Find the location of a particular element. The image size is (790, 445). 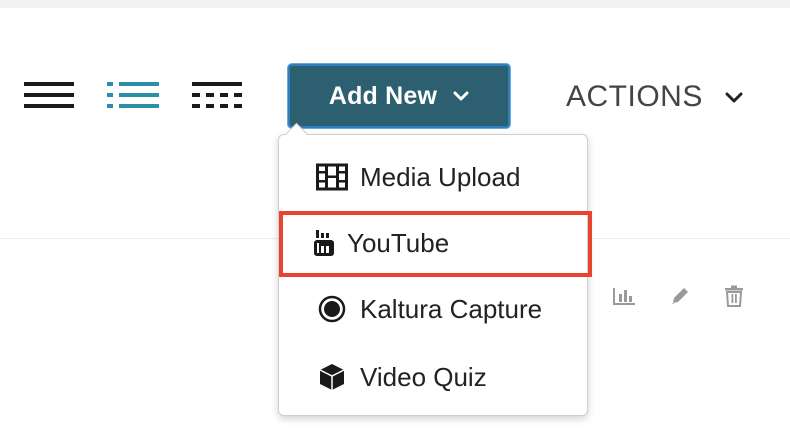

grid-view-icon is located at coordinates (217, 95).